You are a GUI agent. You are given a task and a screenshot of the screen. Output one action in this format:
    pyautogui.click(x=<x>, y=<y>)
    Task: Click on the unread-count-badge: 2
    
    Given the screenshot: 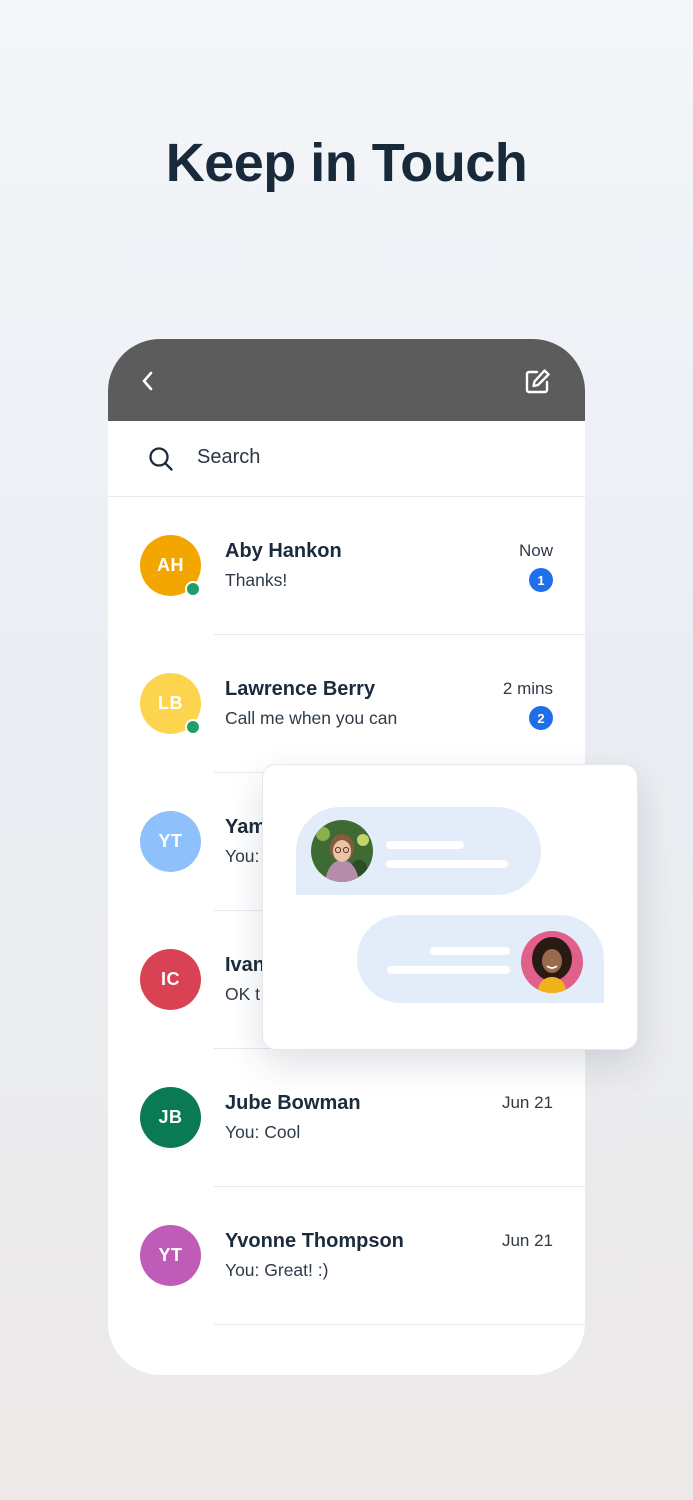 What is the action you would take?
    pyautogui.click(x=541, y=718)
    